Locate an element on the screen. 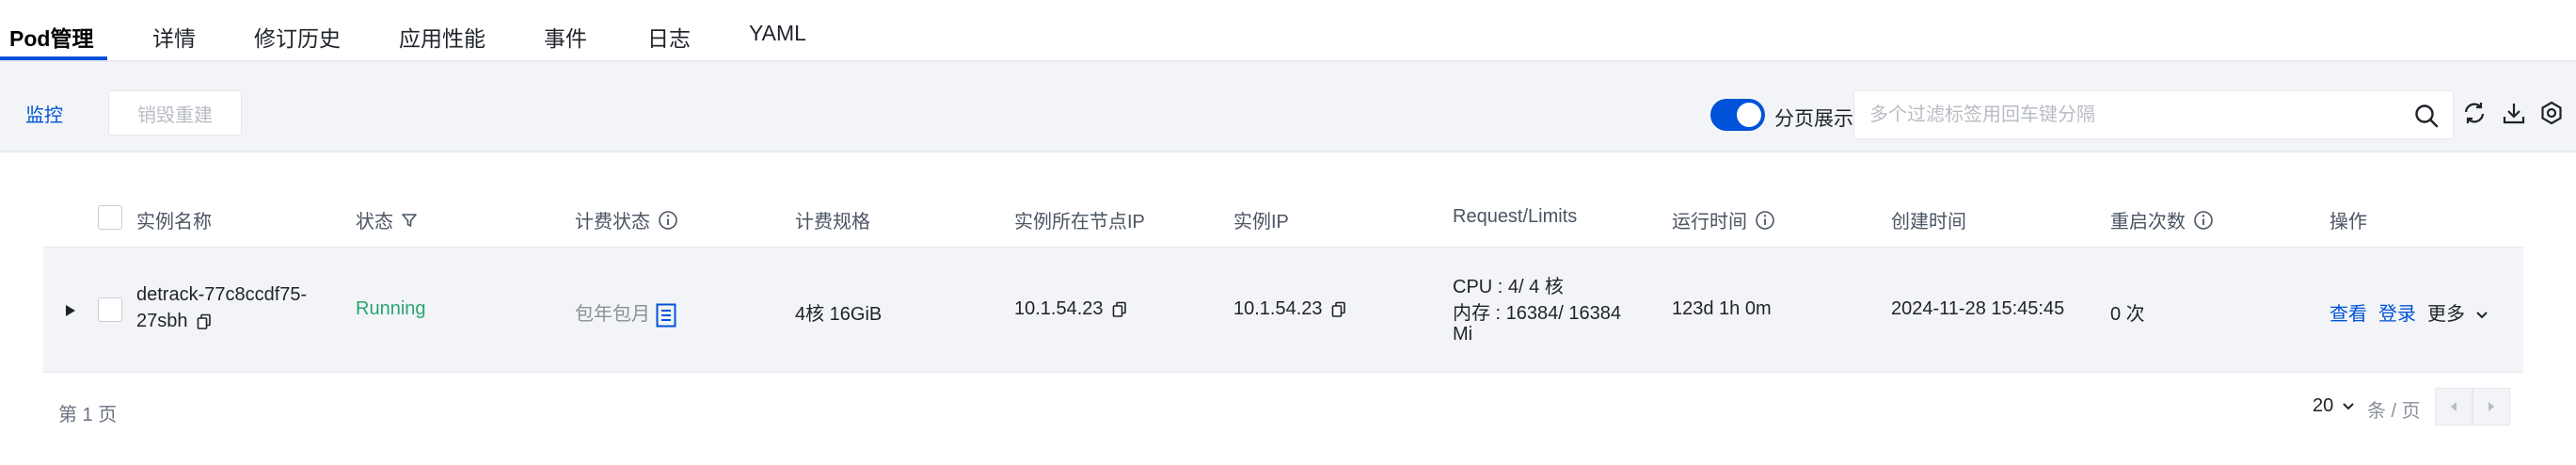  tab-pod-management: Pod管理 is located at coordinates (51, 37).